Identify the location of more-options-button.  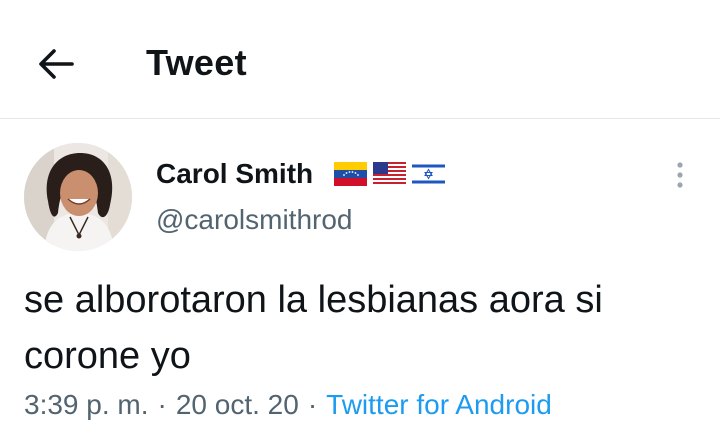
(680, 176).